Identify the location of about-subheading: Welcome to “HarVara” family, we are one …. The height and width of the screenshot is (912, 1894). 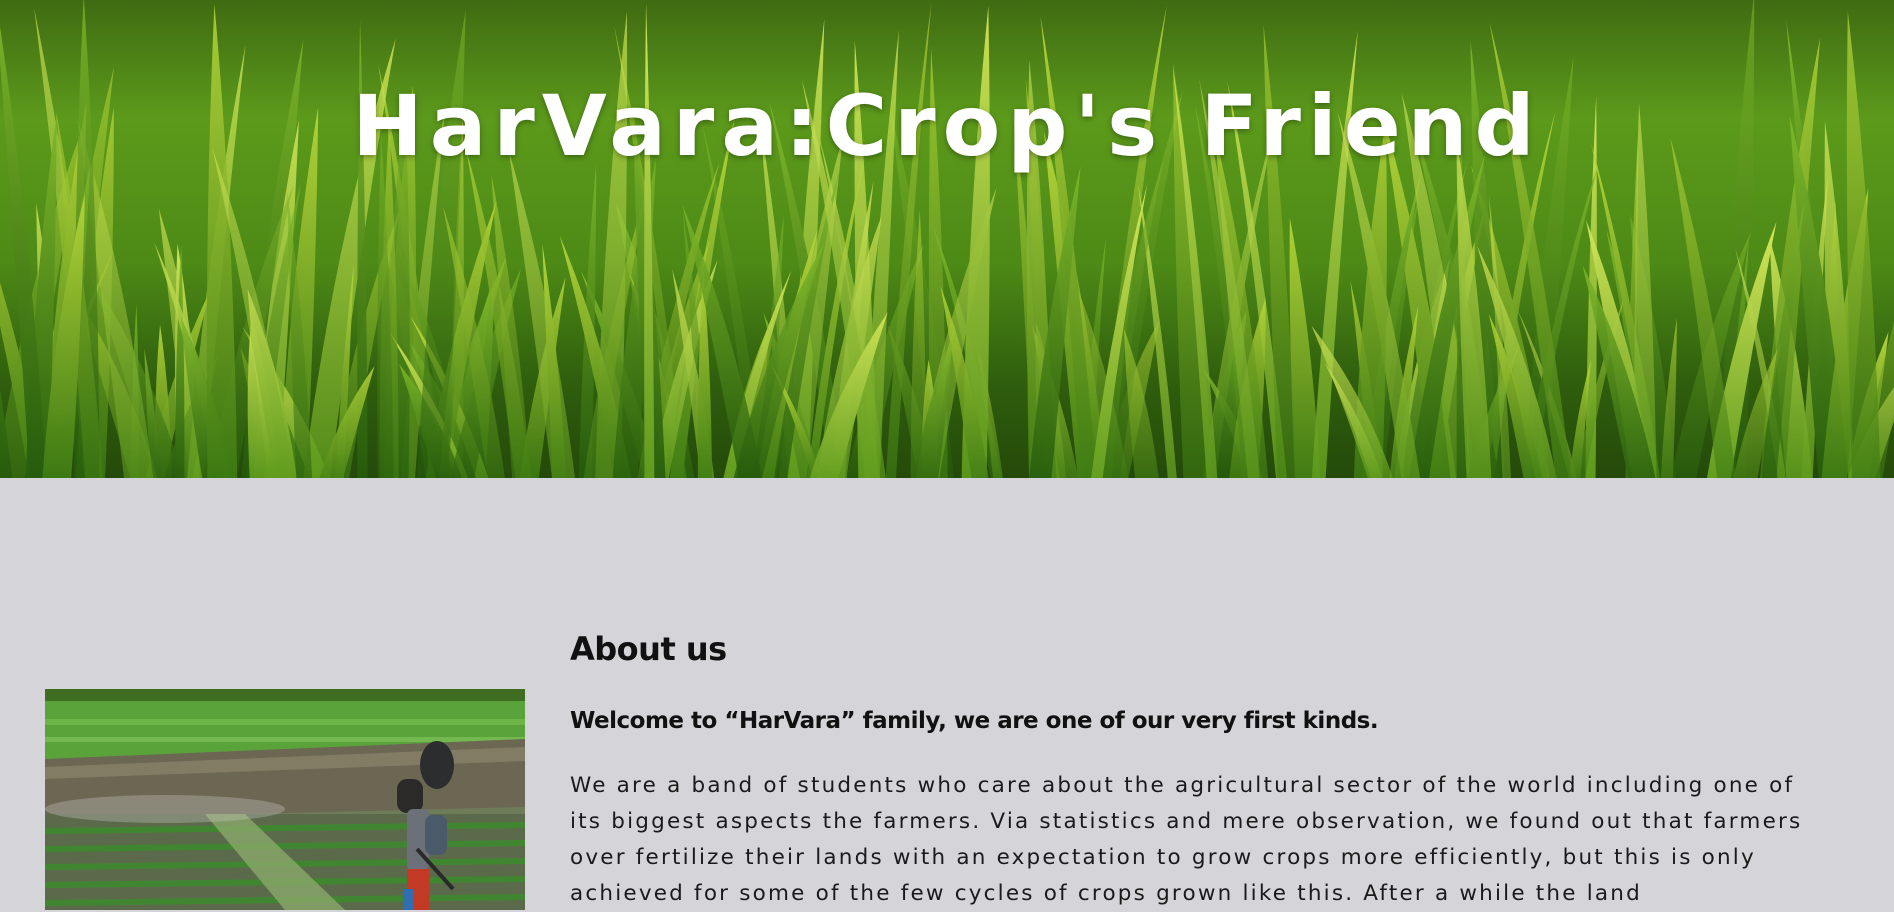
(974, 721).